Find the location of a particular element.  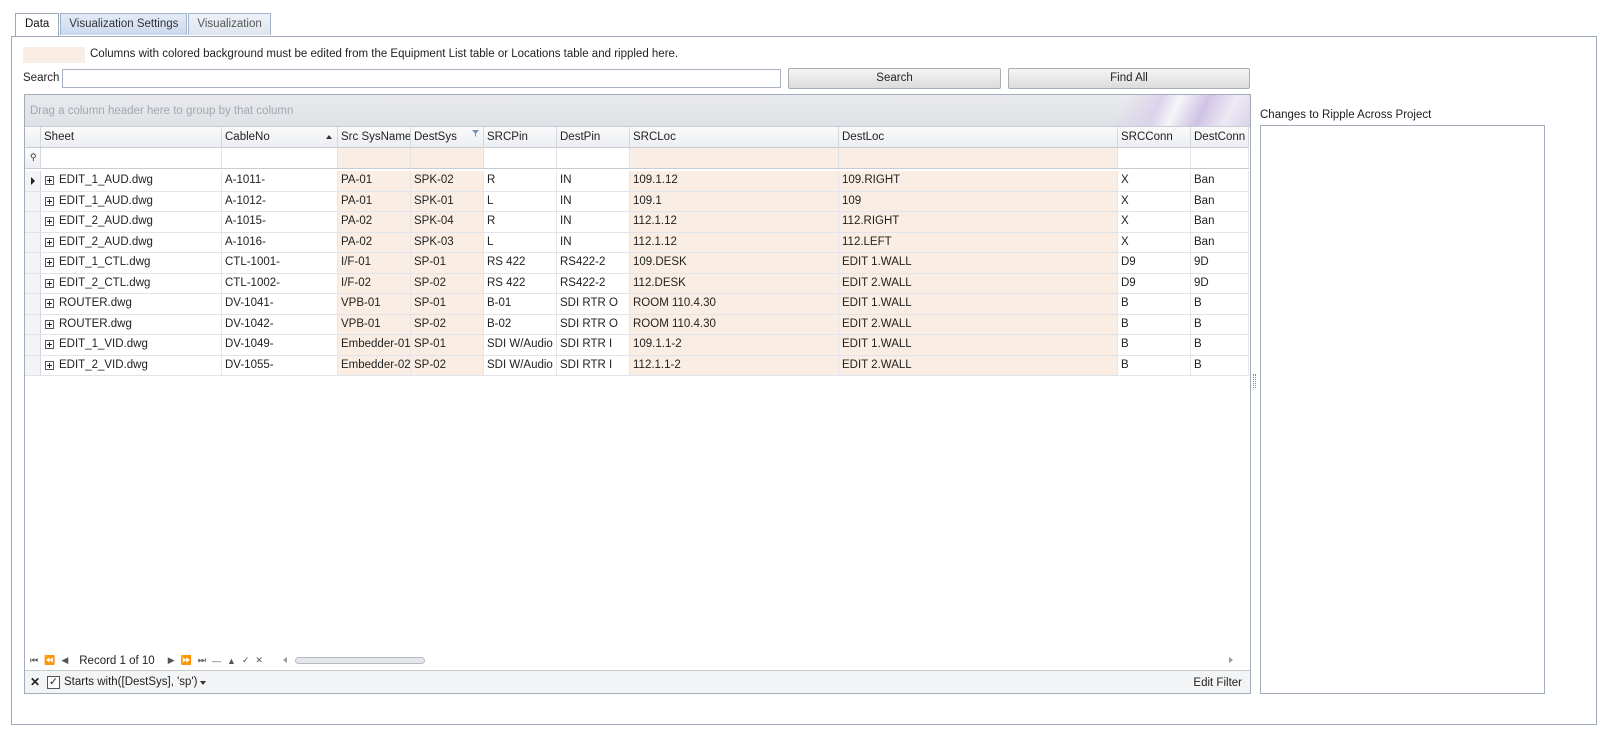

cell-destloc: 109.RIGHT is located at coordinates (978, 181).